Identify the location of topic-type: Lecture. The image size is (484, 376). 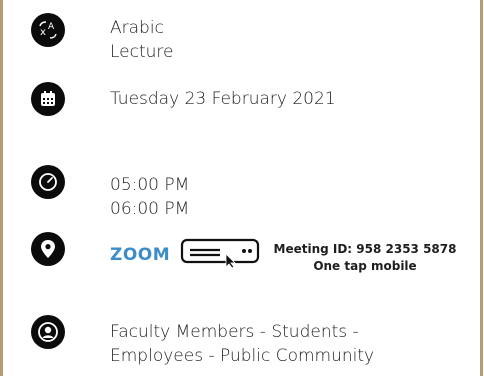
(142, 52).